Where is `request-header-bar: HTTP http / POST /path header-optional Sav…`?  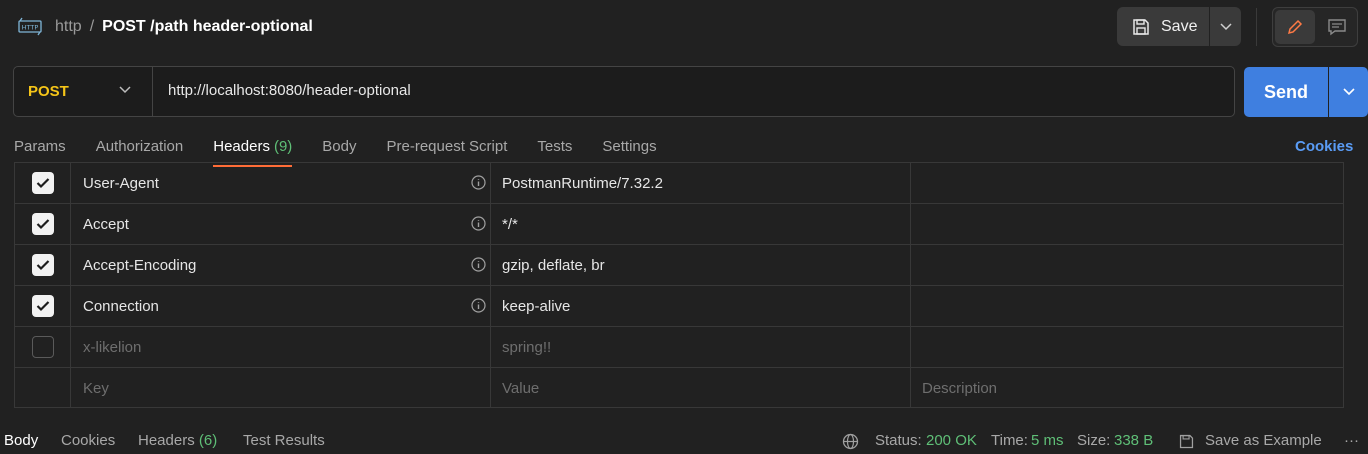 request-header-bar: HTTP http / POST /path header-optional Sav… is located at coordinates (684, 28).